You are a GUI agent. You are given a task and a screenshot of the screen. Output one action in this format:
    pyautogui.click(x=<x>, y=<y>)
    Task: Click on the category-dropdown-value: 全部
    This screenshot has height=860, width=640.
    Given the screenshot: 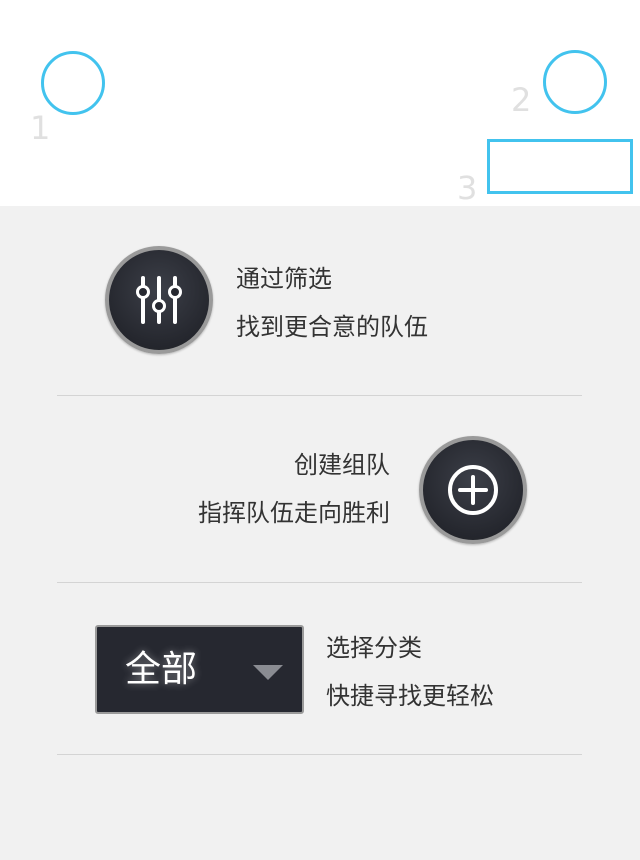 What is the action you would take?
    pyautogui.click(x=161, y=669)
    